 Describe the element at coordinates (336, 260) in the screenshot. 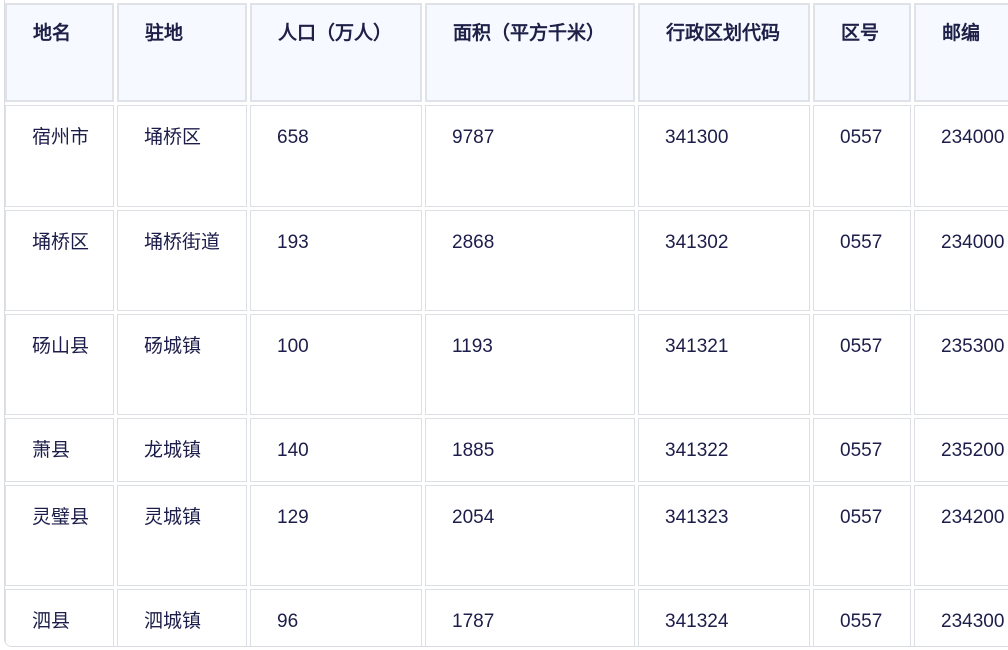

I see `cell-population: 193` at that location.